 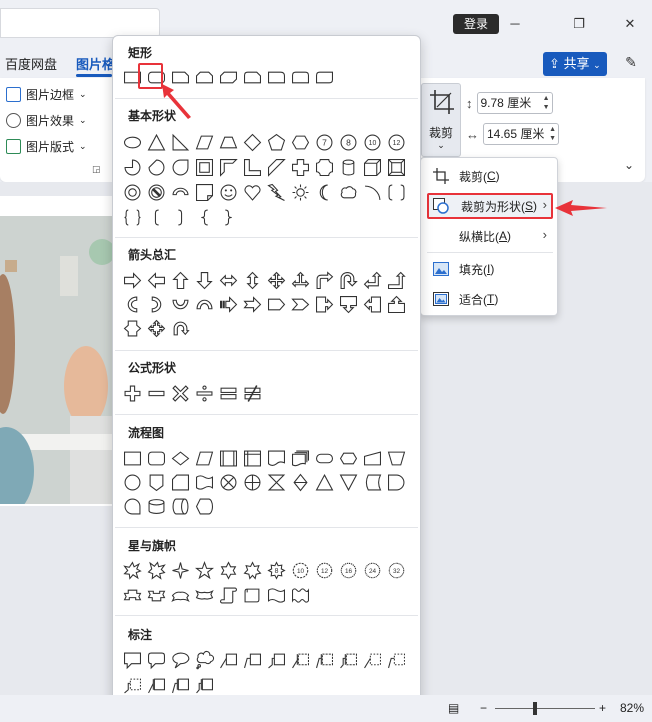 I want to click on zoom-level: 82%, so click(x=632, y=708).